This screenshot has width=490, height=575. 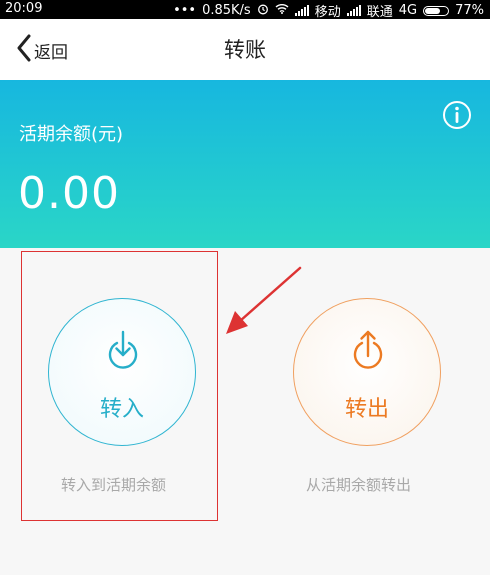 What do you see at coordinates (457, 117) in the screenshot?
I see `info-icon` at bounding box center [457, 117].